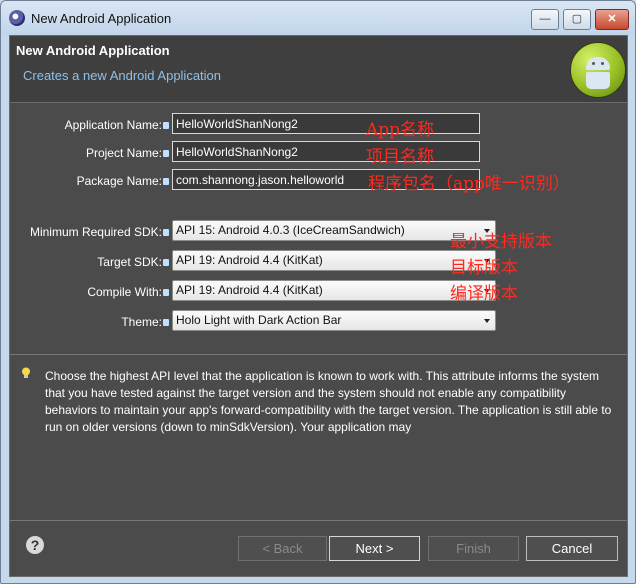 This screenshot has width=636, height=584. What do you see at coordinates (400, 130) in the screenshot?
I see `annotation-app-name: App名称` at bounding box center [400, 130].